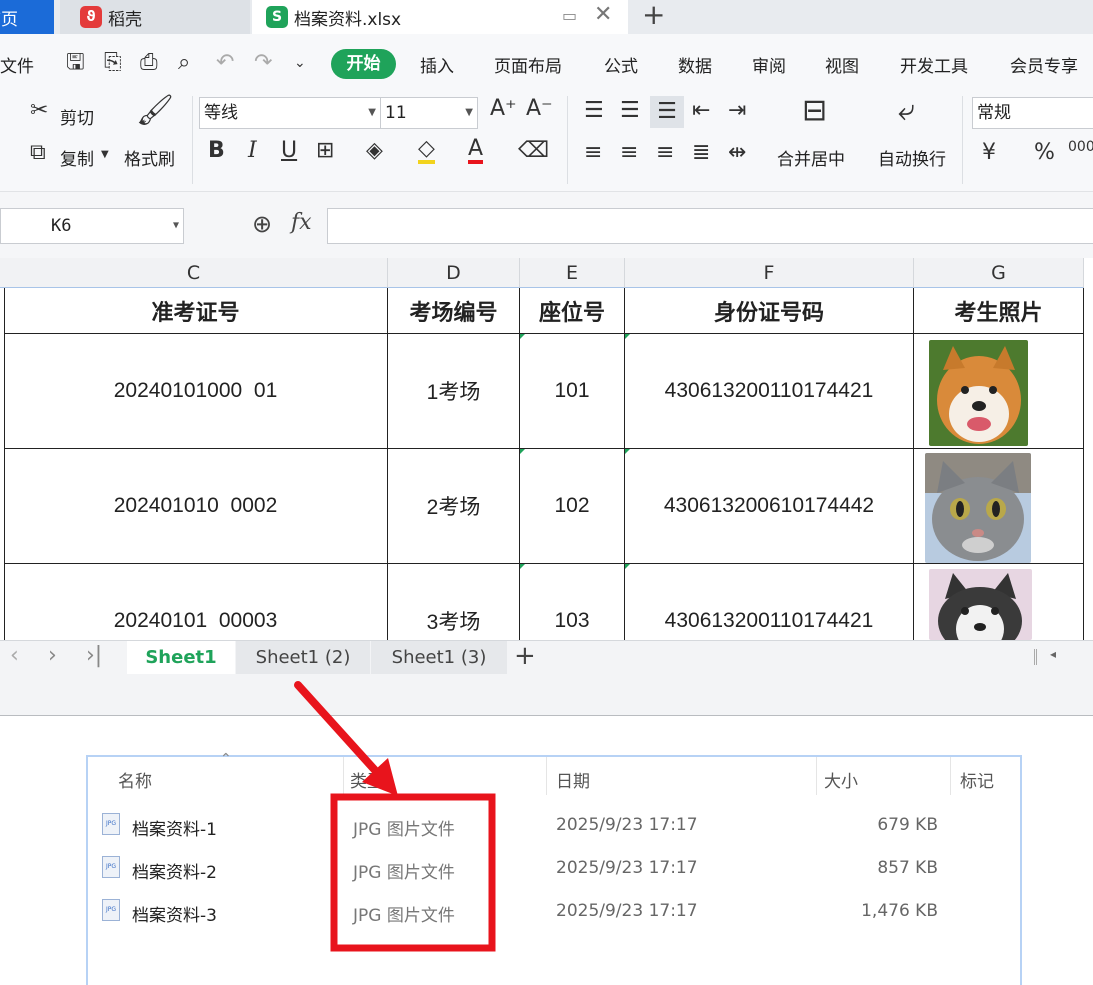  What do you see at coordinates (303, 658) in the screenshot?
I see `sheet-tab-2: Sheet1 (2)` at bounding box center [303, 658].